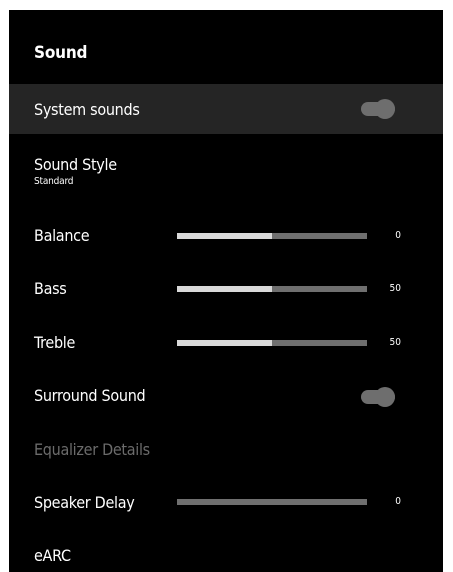  I want to click on treble-row: Treble 50, so click(226, 342).